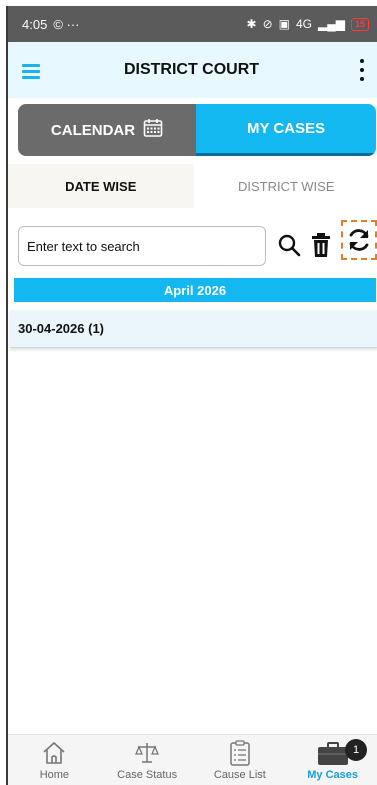 The height and width of the screenshot is (785, 377). I want to click on tab-bar: DATE WISE DISTRICT WISE, so click(192, 186).